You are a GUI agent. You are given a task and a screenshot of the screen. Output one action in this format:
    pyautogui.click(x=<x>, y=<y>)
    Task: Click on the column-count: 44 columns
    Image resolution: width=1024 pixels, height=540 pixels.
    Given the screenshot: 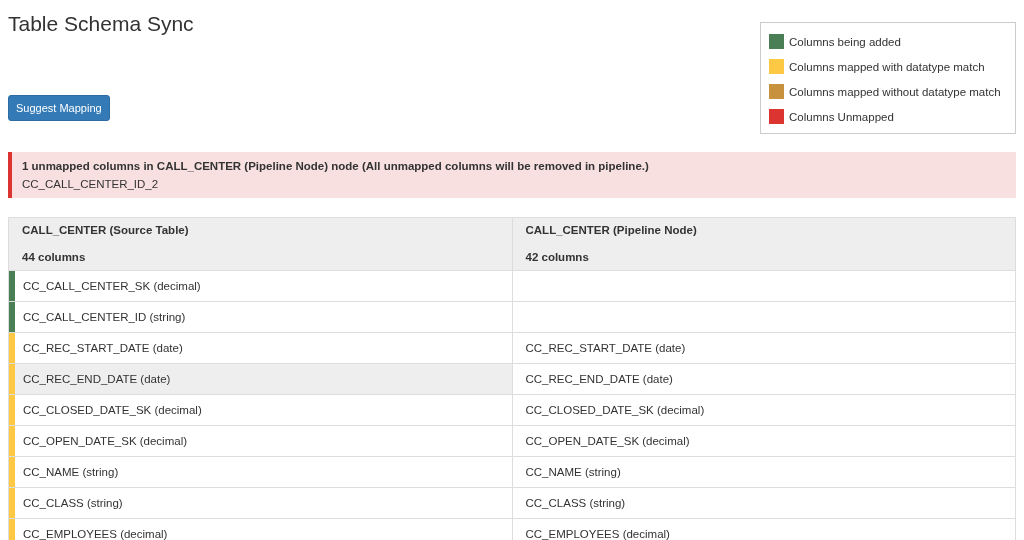 What is the action you would take?
    pyautogui.click(x=54, y=257)
    